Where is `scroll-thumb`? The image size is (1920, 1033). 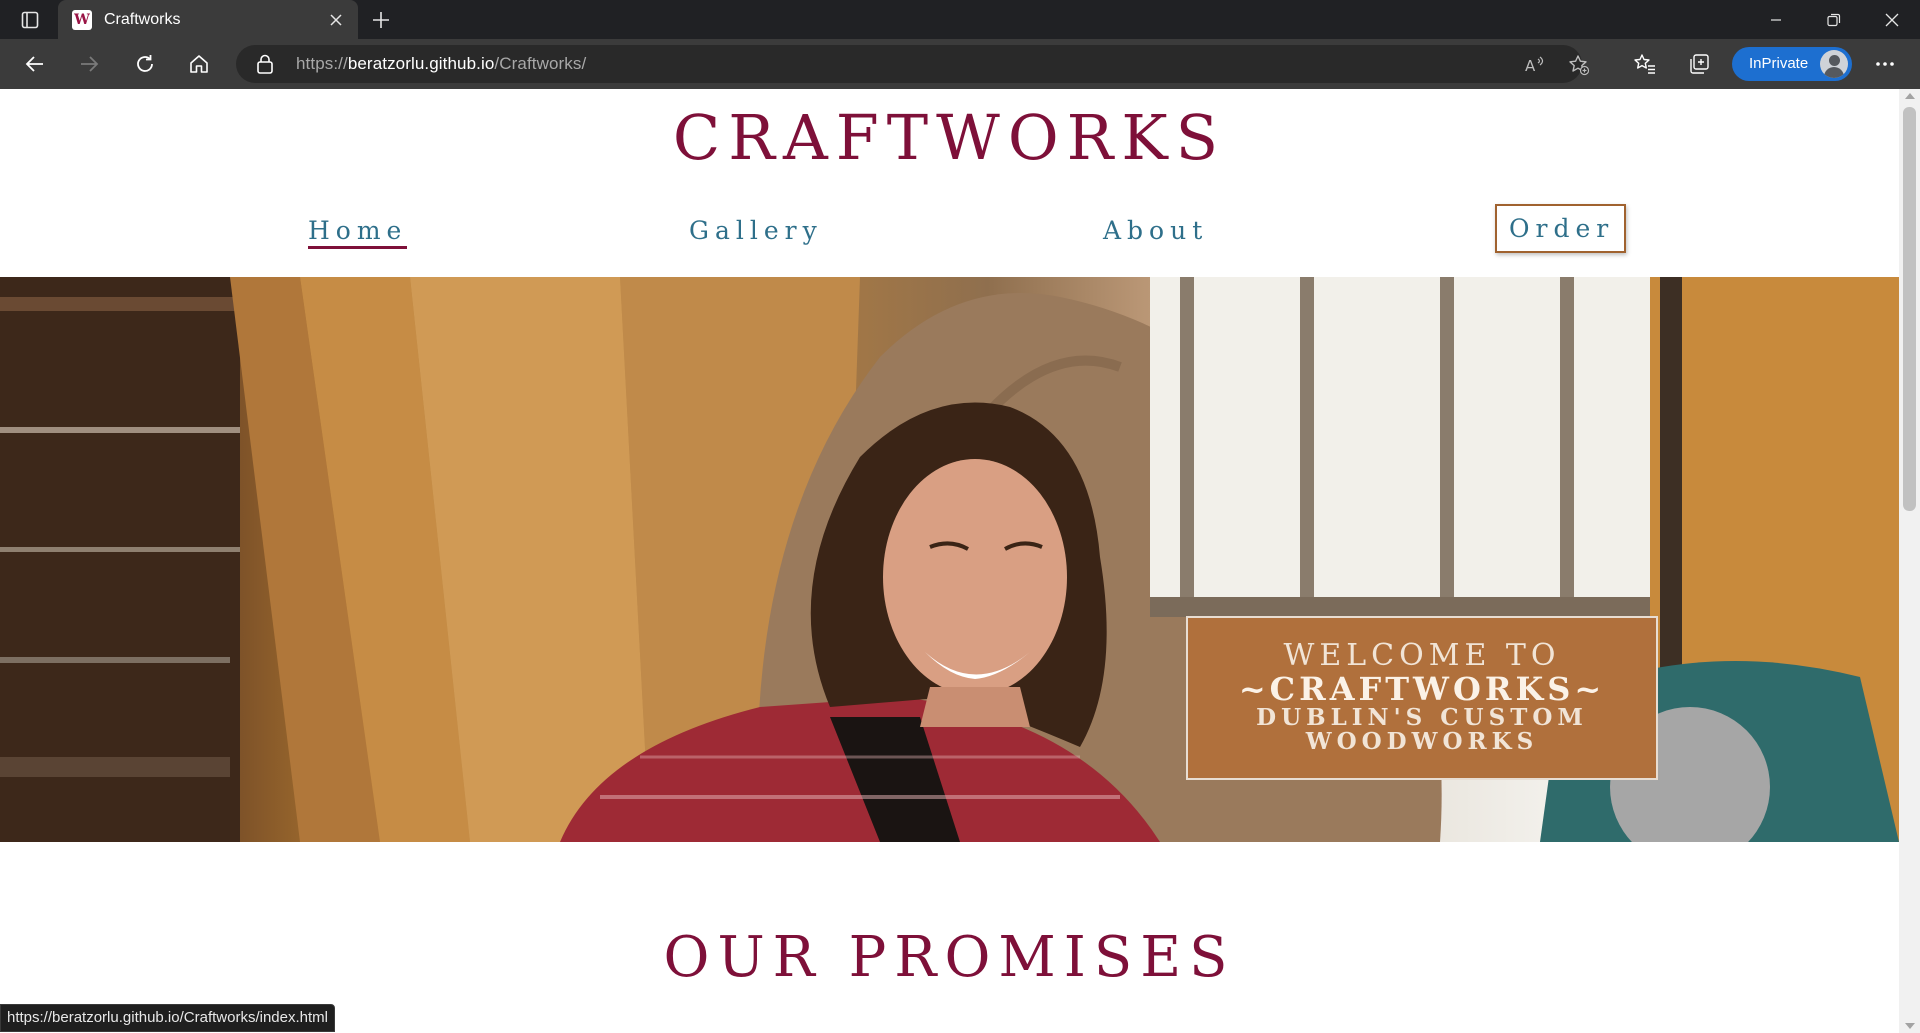
scroll-thumb is located at coordinates (1909, 309).